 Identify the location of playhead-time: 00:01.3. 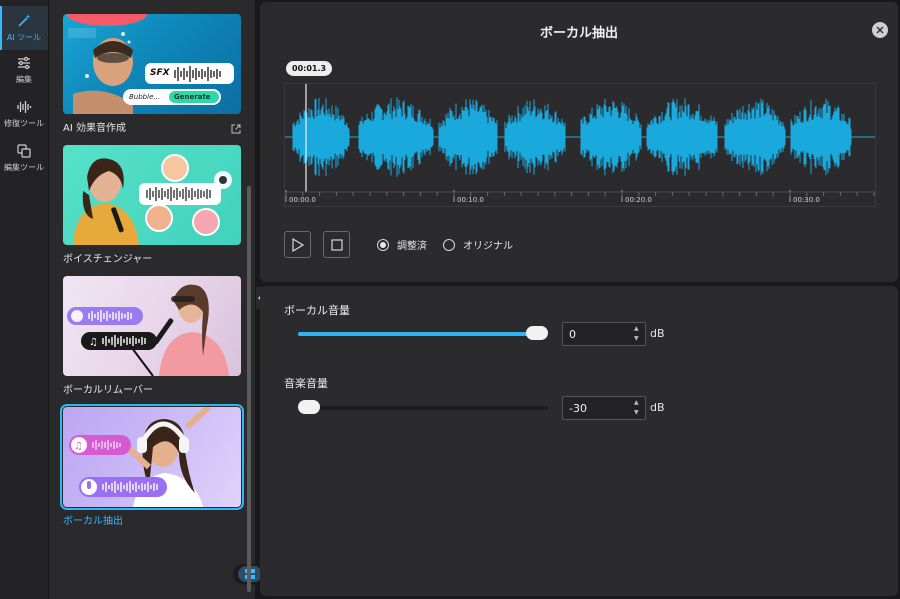
(309, 68).